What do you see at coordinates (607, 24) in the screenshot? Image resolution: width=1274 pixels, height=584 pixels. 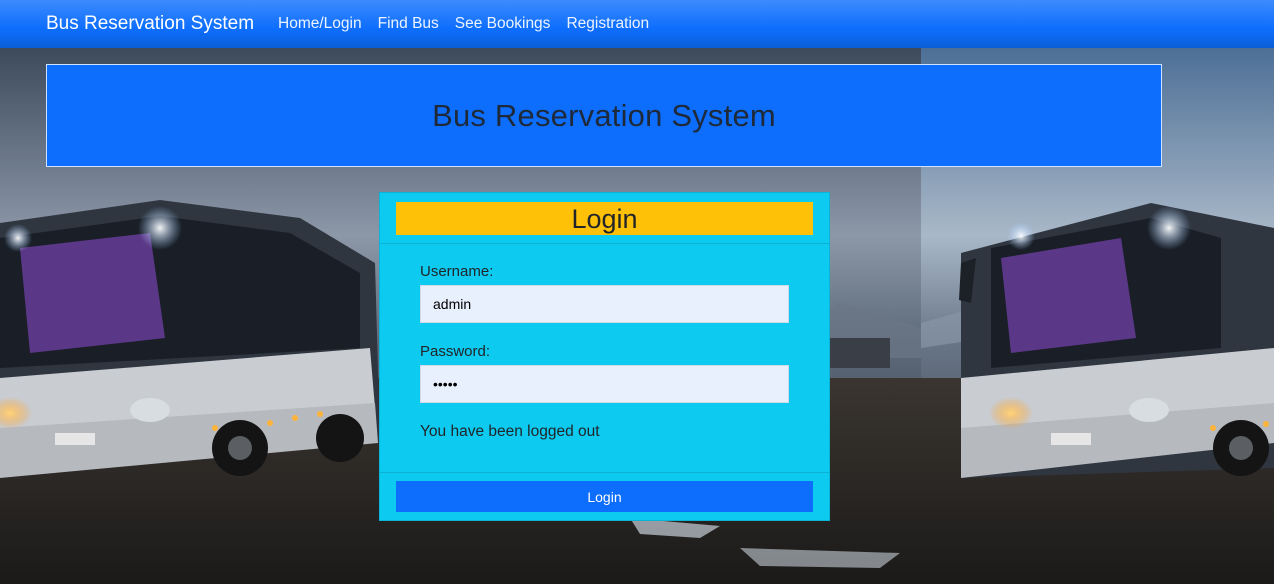 I see `nav-link-registration: Registration` at bounding box center [607, 24].